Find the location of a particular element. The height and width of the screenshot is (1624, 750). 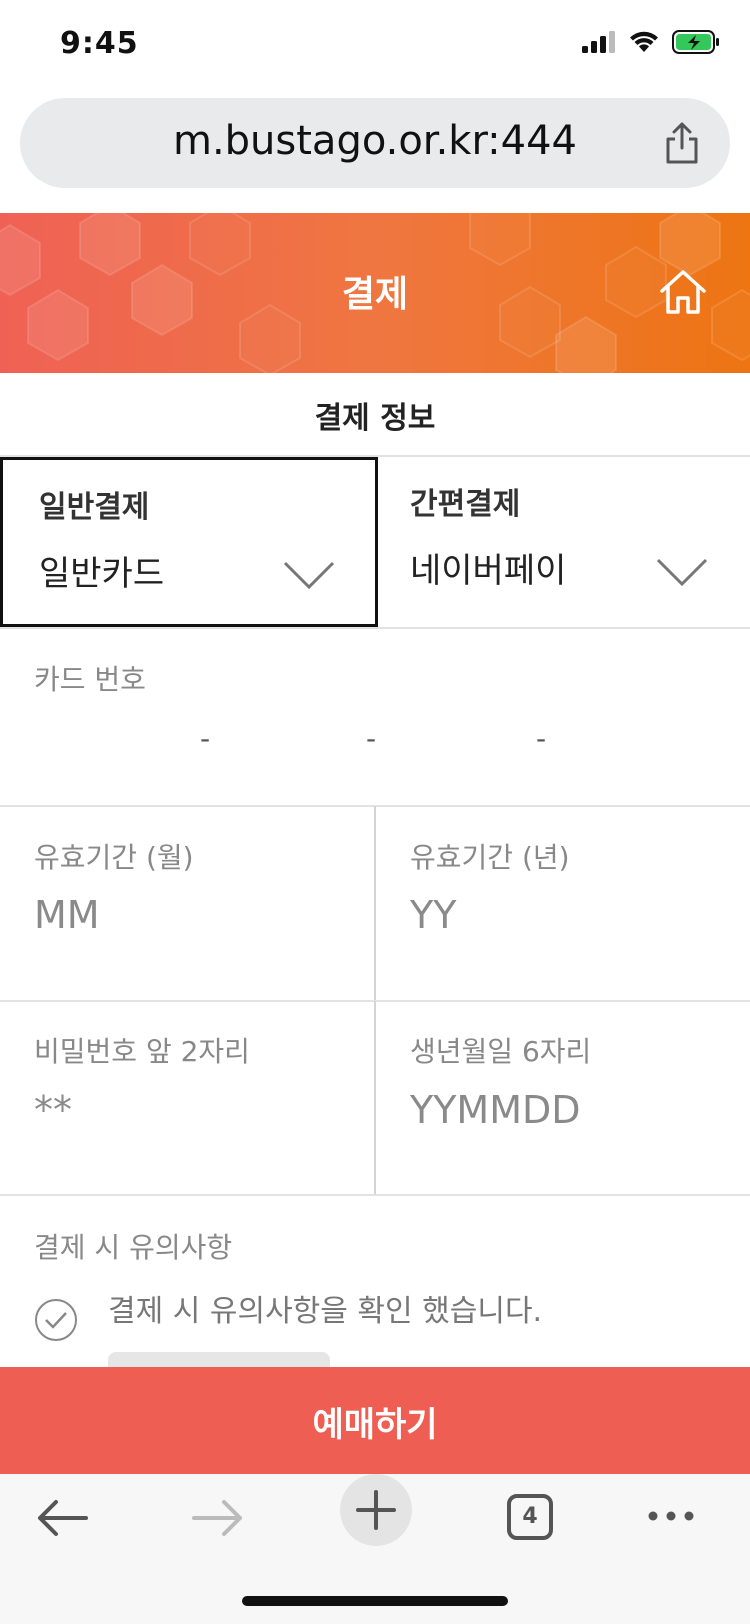

status-time: 9:45 is located at coordinates (99, 43).